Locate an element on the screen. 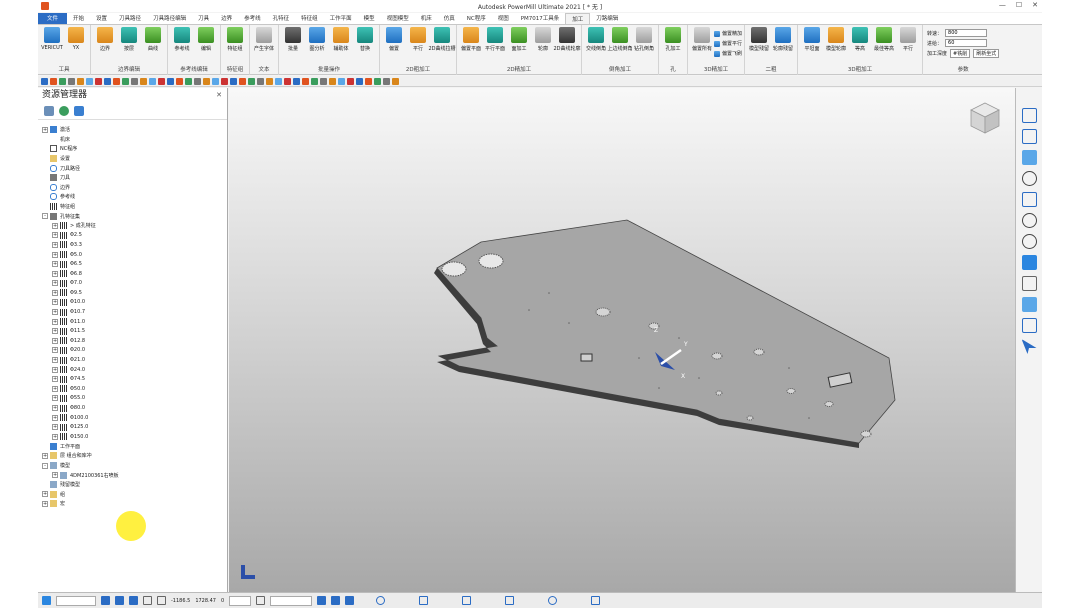 The width and height of the screenshot is (1080, 608). ribbon-small-item: 偏置飞刷 is located at coordinates (728, 53).